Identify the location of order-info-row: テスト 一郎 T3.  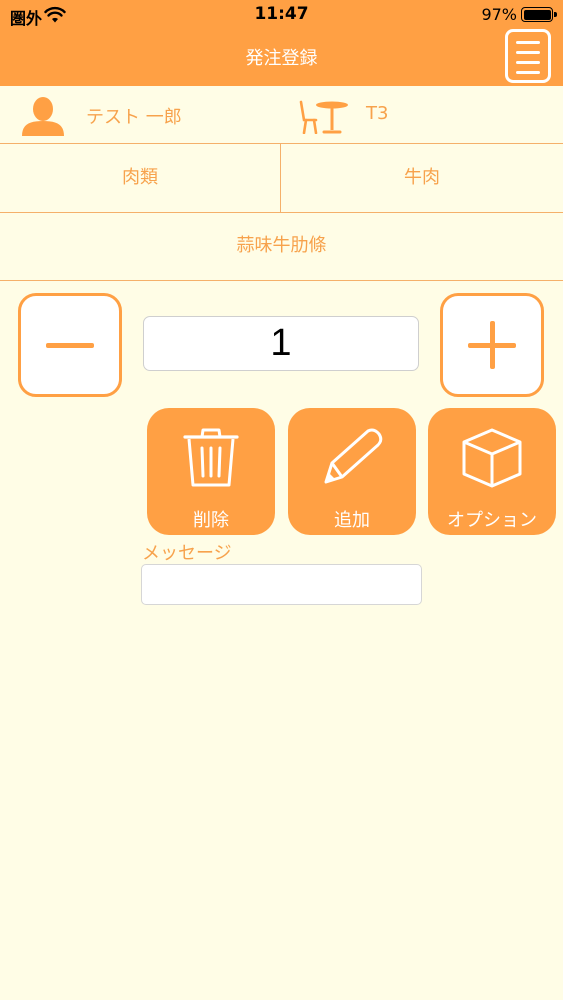
(281, 115).